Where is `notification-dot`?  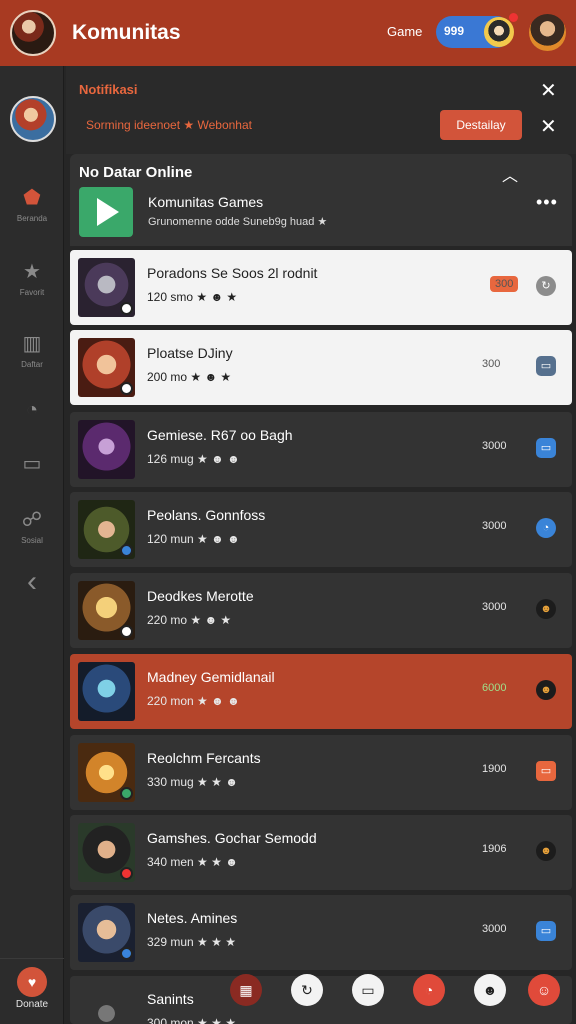
notification-dot is located at coordinates (513, 17).